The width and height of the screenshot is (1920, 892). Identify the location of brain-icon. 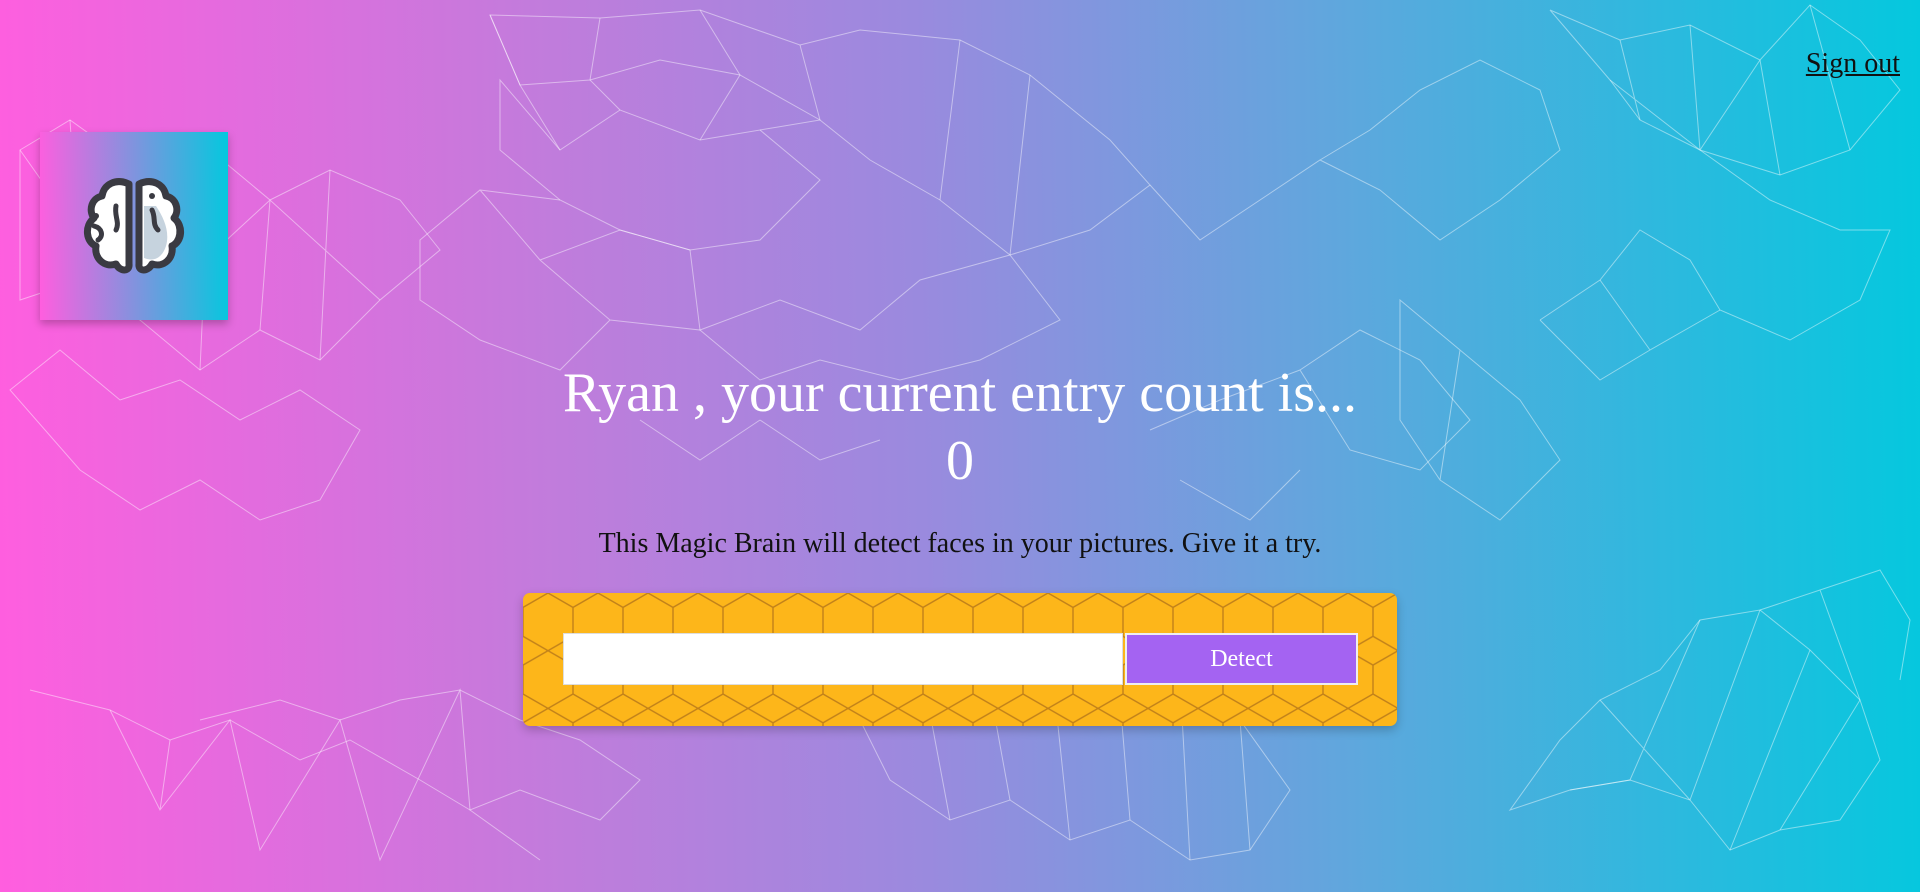
(134, 226).